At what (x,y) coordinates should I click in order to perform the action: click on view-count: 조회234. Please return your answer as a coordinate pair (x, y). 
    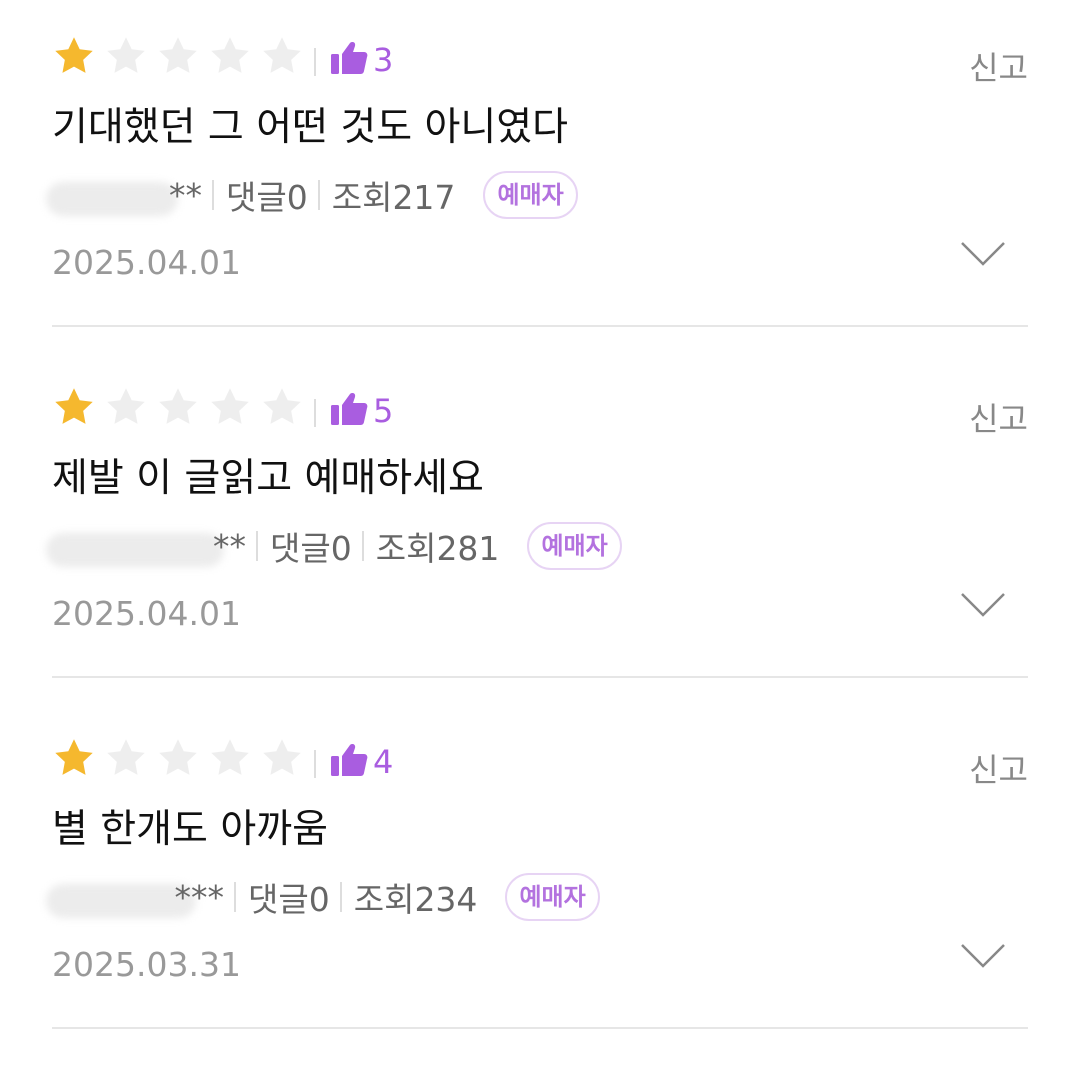
    Looking at the image, I should click on (415, 899).